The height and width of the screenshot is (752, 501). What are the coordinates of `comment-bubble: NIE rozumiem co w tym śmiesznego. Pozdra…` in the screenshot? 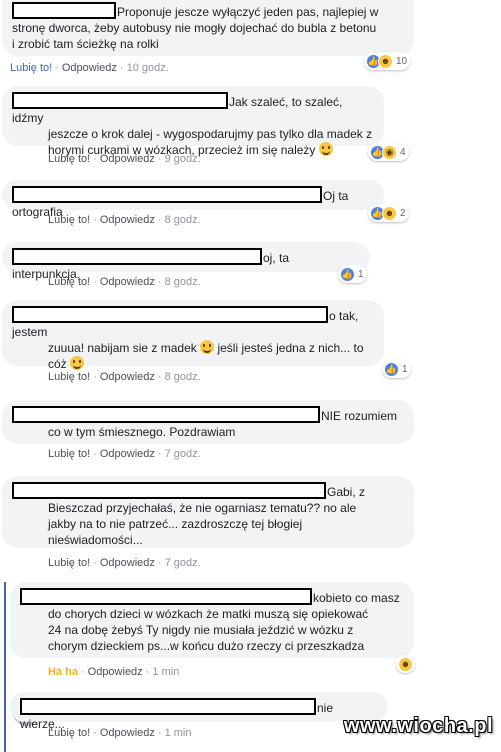 It's located at (208, 422).